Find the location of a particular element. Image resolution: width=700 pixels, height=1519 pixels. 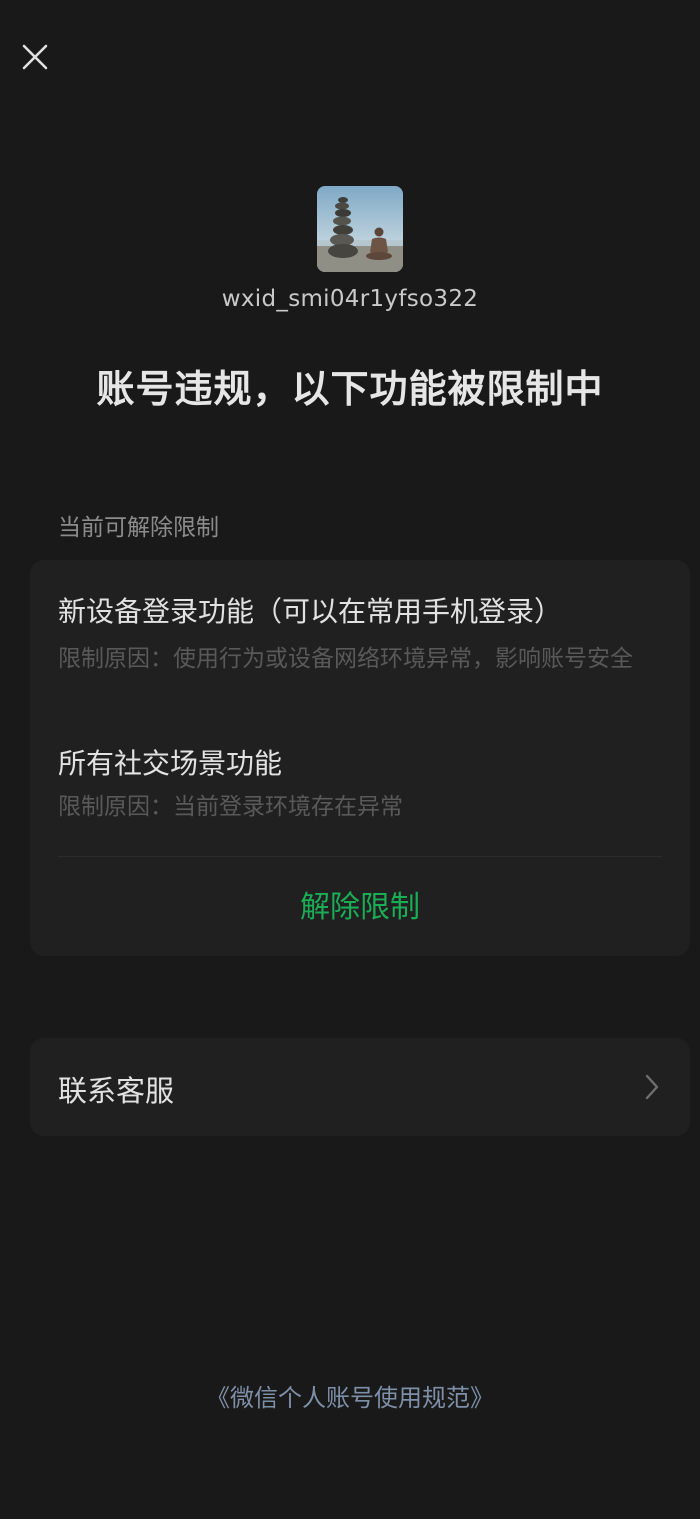

restriction-reason-login: 限制原因：使用行为或设备网络环境异常，影响账号安全 is located at coordinates (345, 659).